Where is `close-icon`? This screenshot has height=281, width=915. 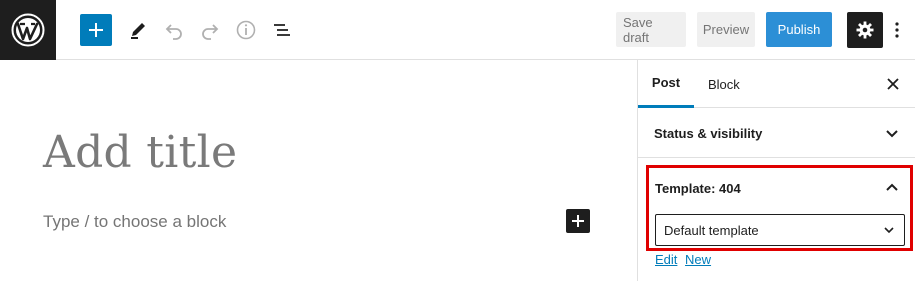 close-icon is located at coordinates (893, 84).